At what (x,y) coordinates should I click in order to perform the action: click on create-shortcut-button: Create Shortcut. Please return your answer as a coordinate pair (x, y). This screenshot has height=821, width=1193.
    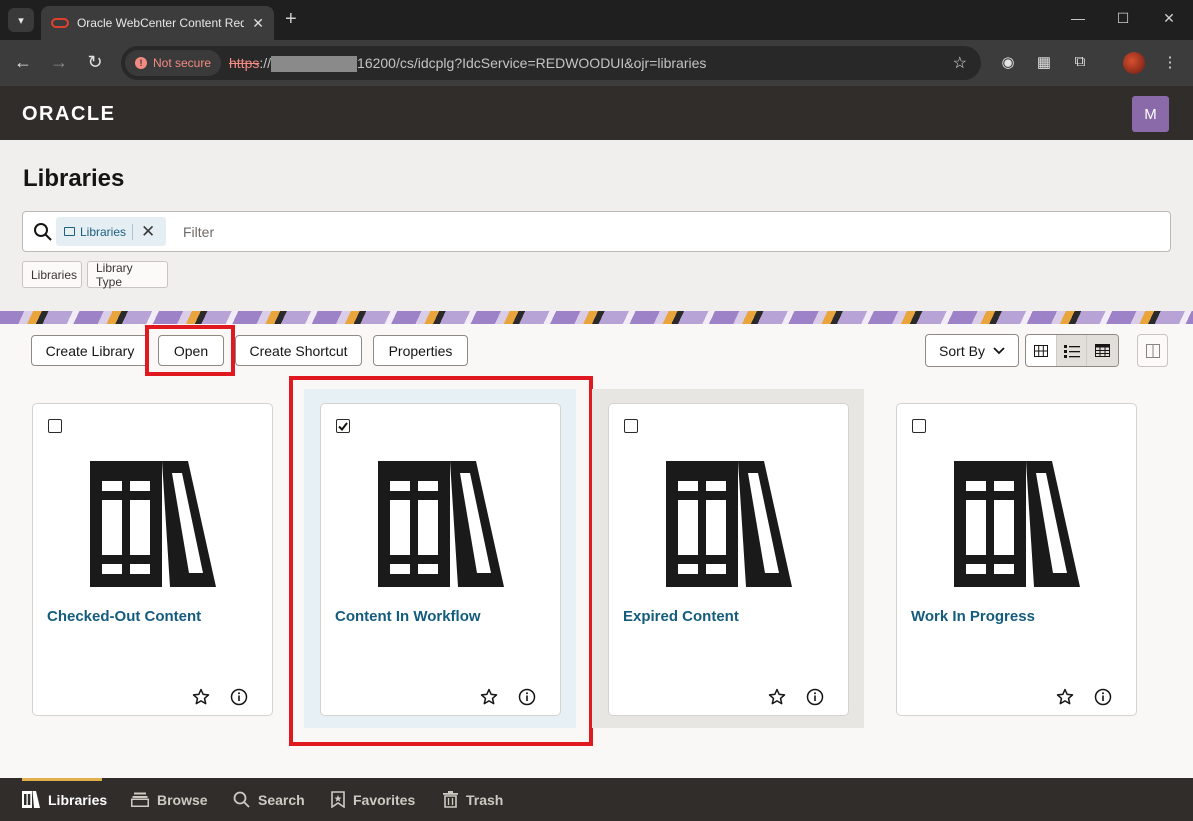
    Looking at the image, I should click on (298, 350).